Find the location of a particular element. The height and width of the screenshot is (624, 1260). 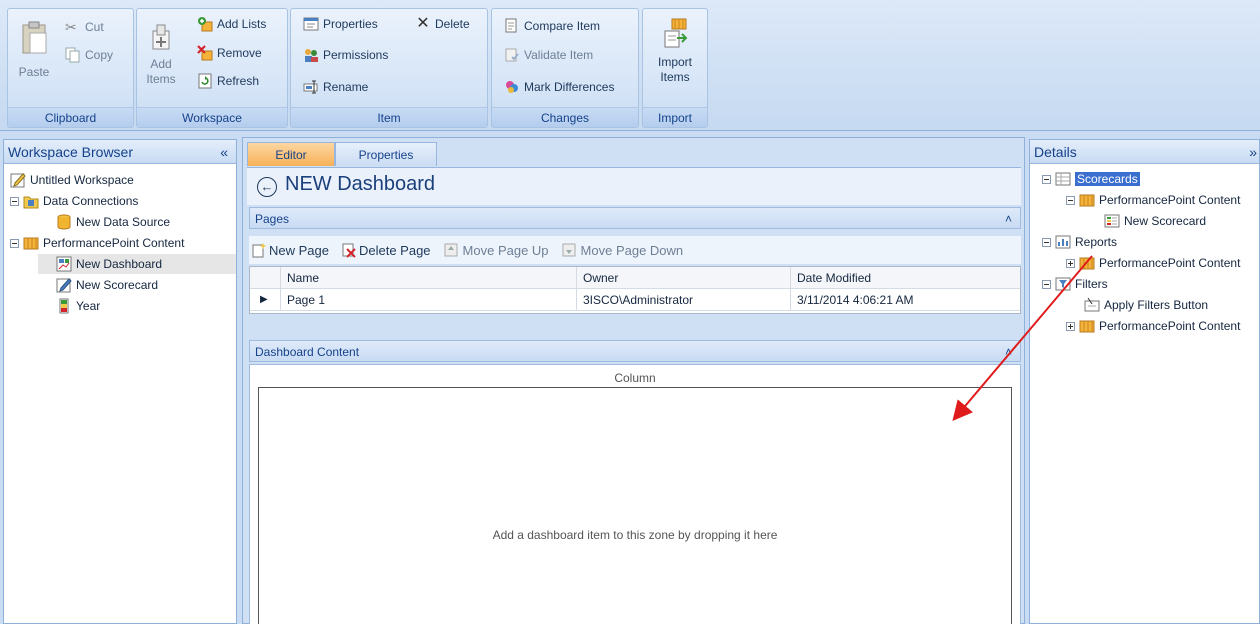

tree-item-new-dashboard: New Dashboard is located at coordinates (137, 264).